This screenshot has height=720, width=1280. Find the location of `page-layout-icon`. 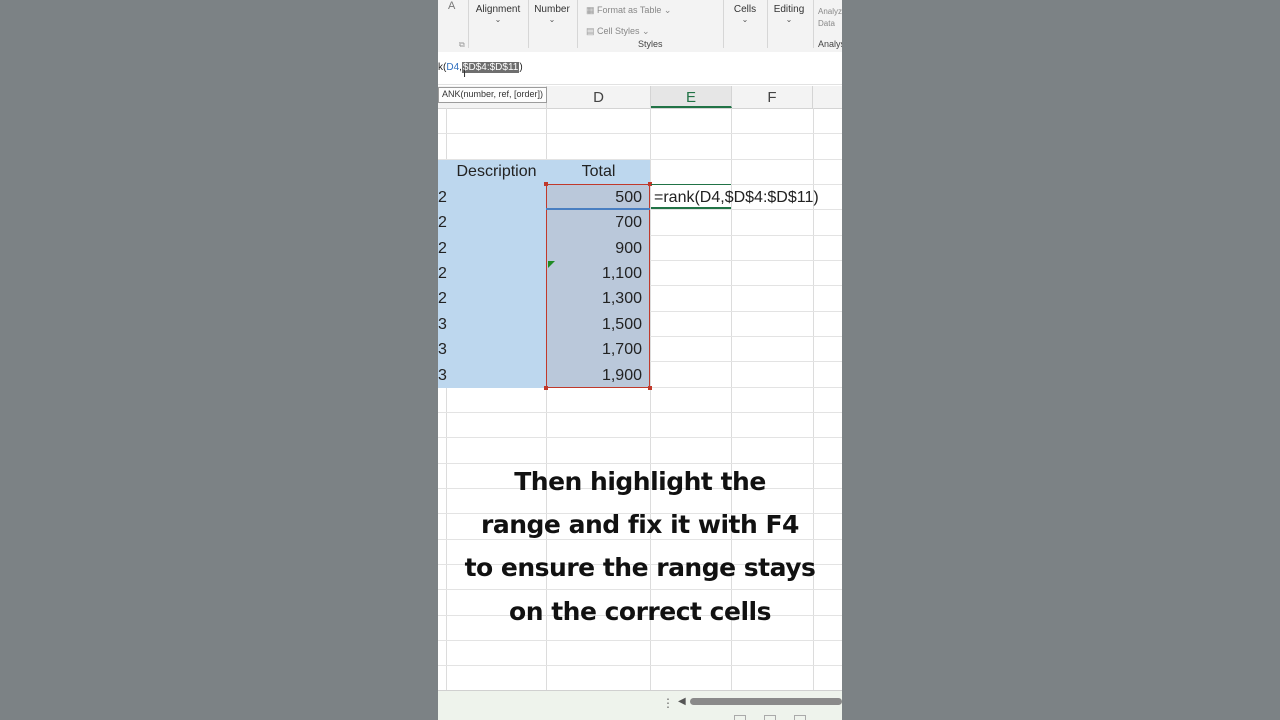

page-layout-icon is located at coordinates (770, 717).